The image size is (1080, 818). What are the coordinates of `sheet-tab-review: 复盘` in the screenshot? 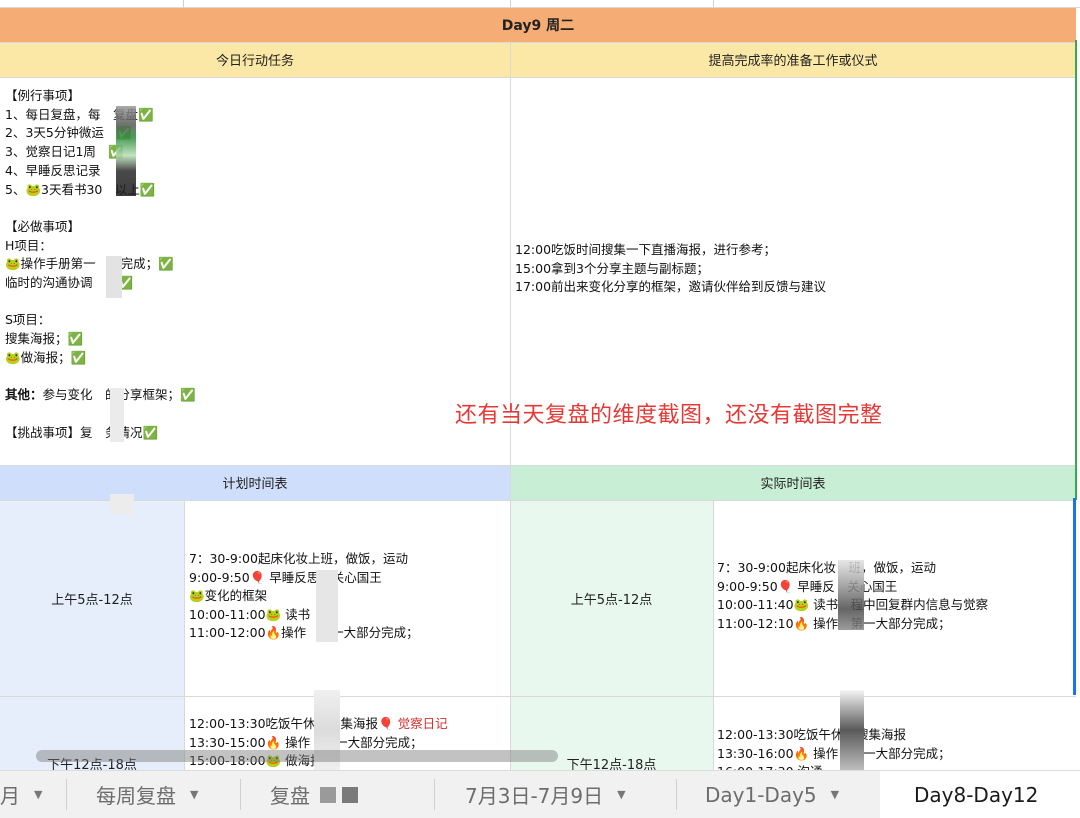 It's located at (314, 794).